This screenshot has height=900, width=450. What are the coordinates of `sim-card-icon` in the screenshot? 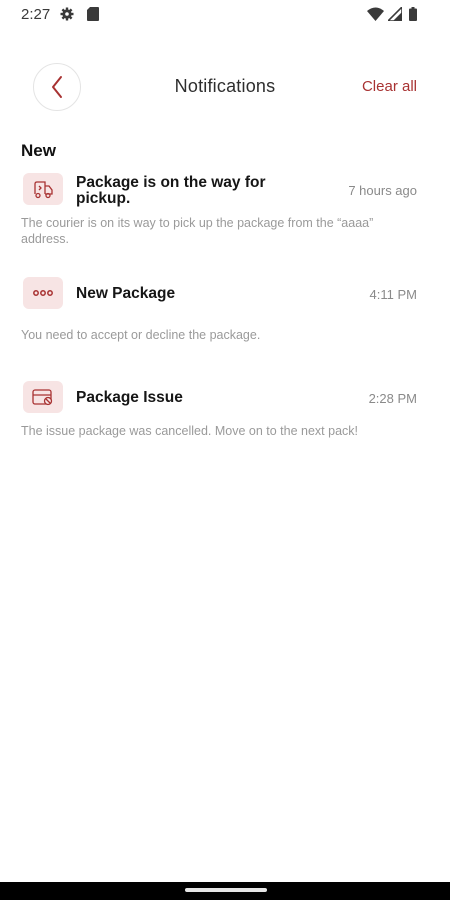 It's located at (93, 16).